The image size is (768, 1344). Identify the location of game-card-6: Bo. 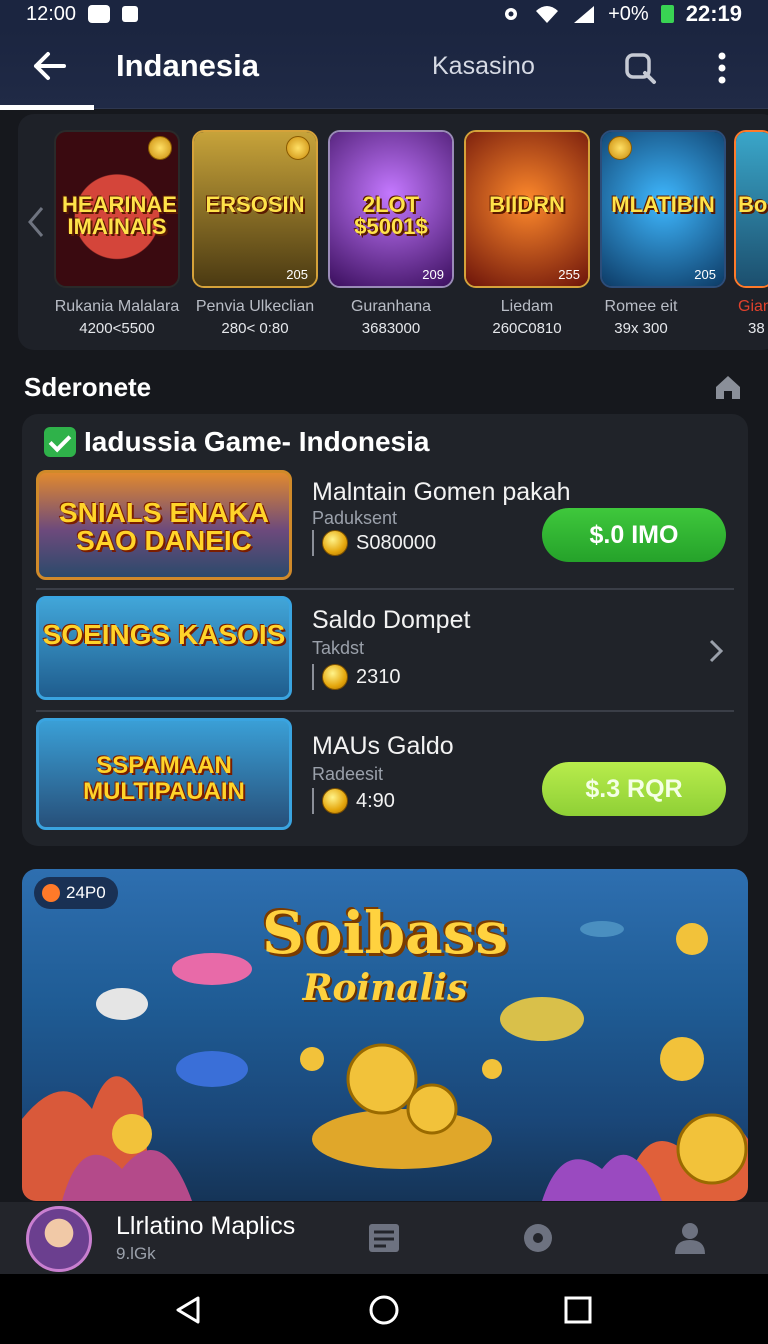
(751, 209).